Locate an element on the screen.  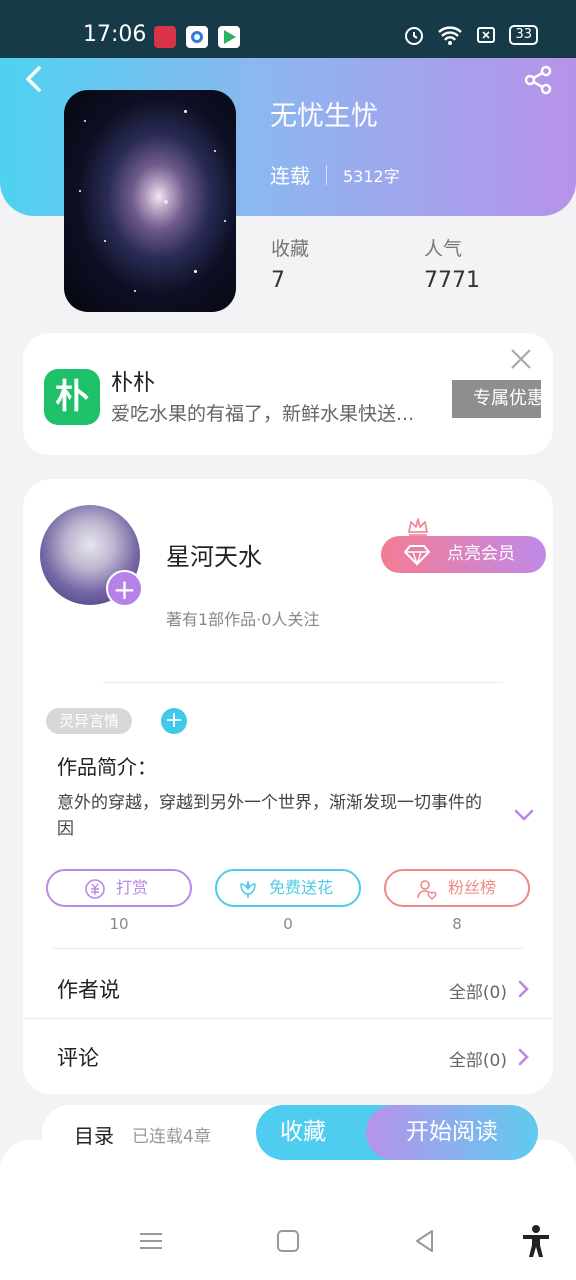
share-icon is located at coordinates (538, 80).